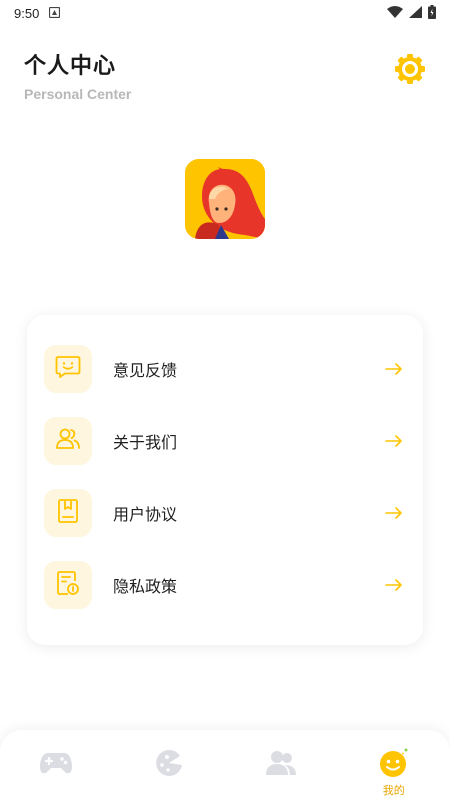 The width and height of the screenshot is (450, 800). I want to click on users-icon, so click(68, 441).